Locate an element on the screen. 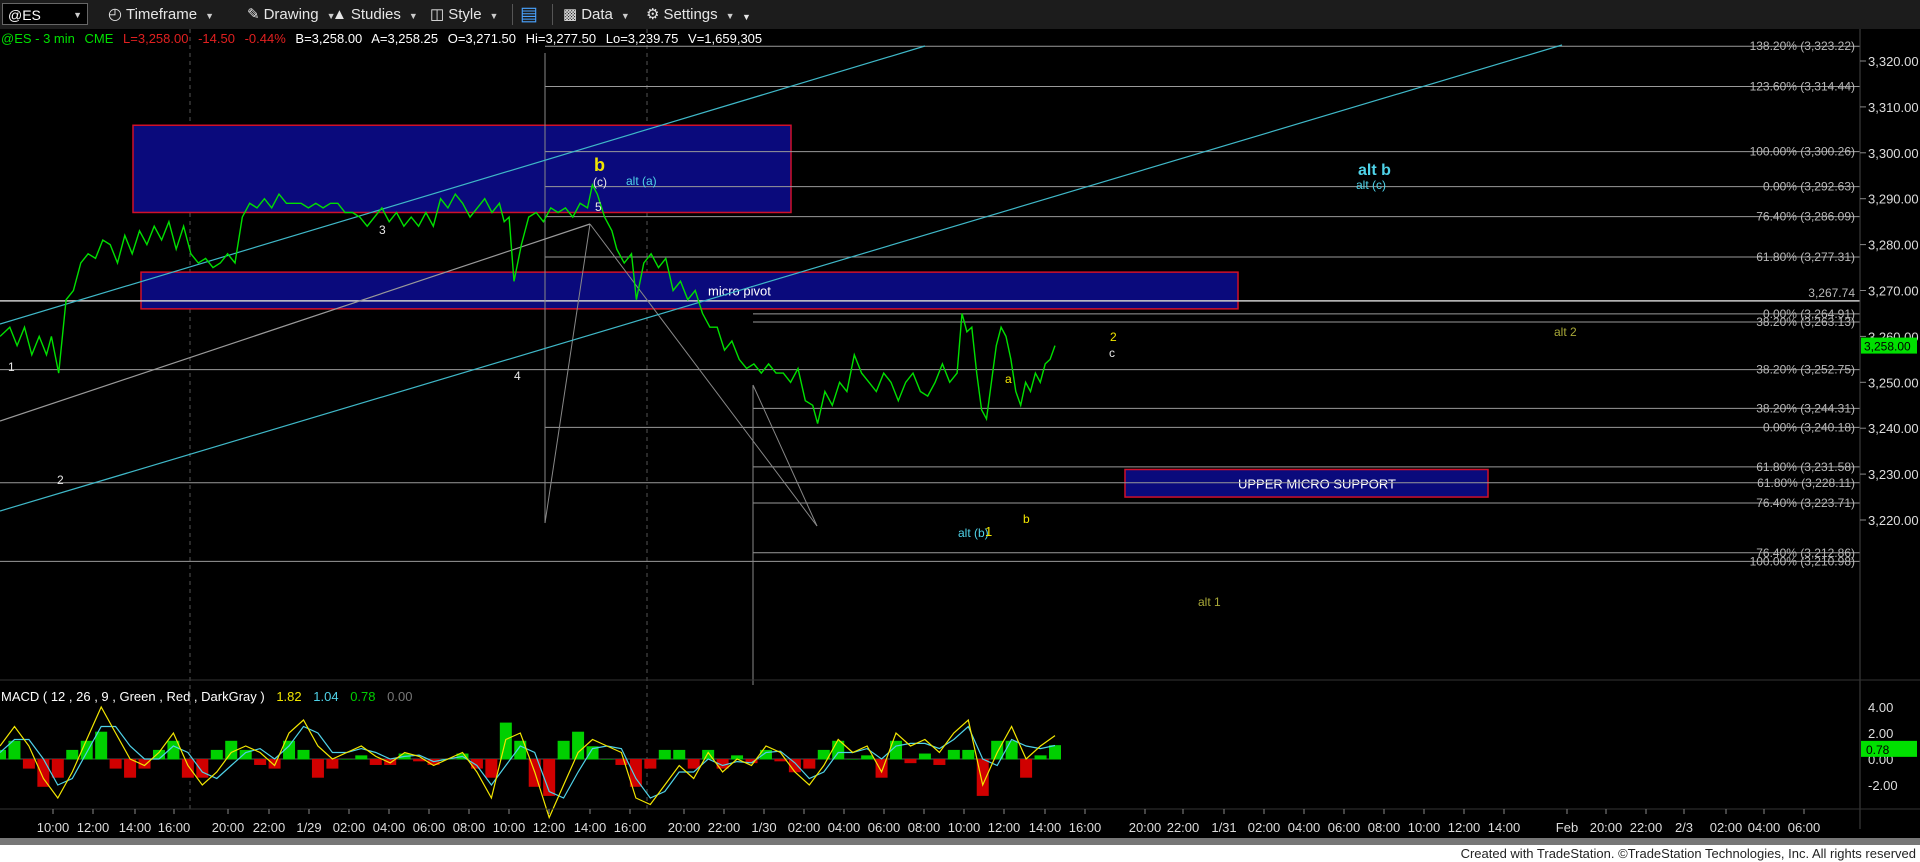 The image size is (1920, 862). price-tick-label: 3,310.00 is located at coordinates (1893, 107).